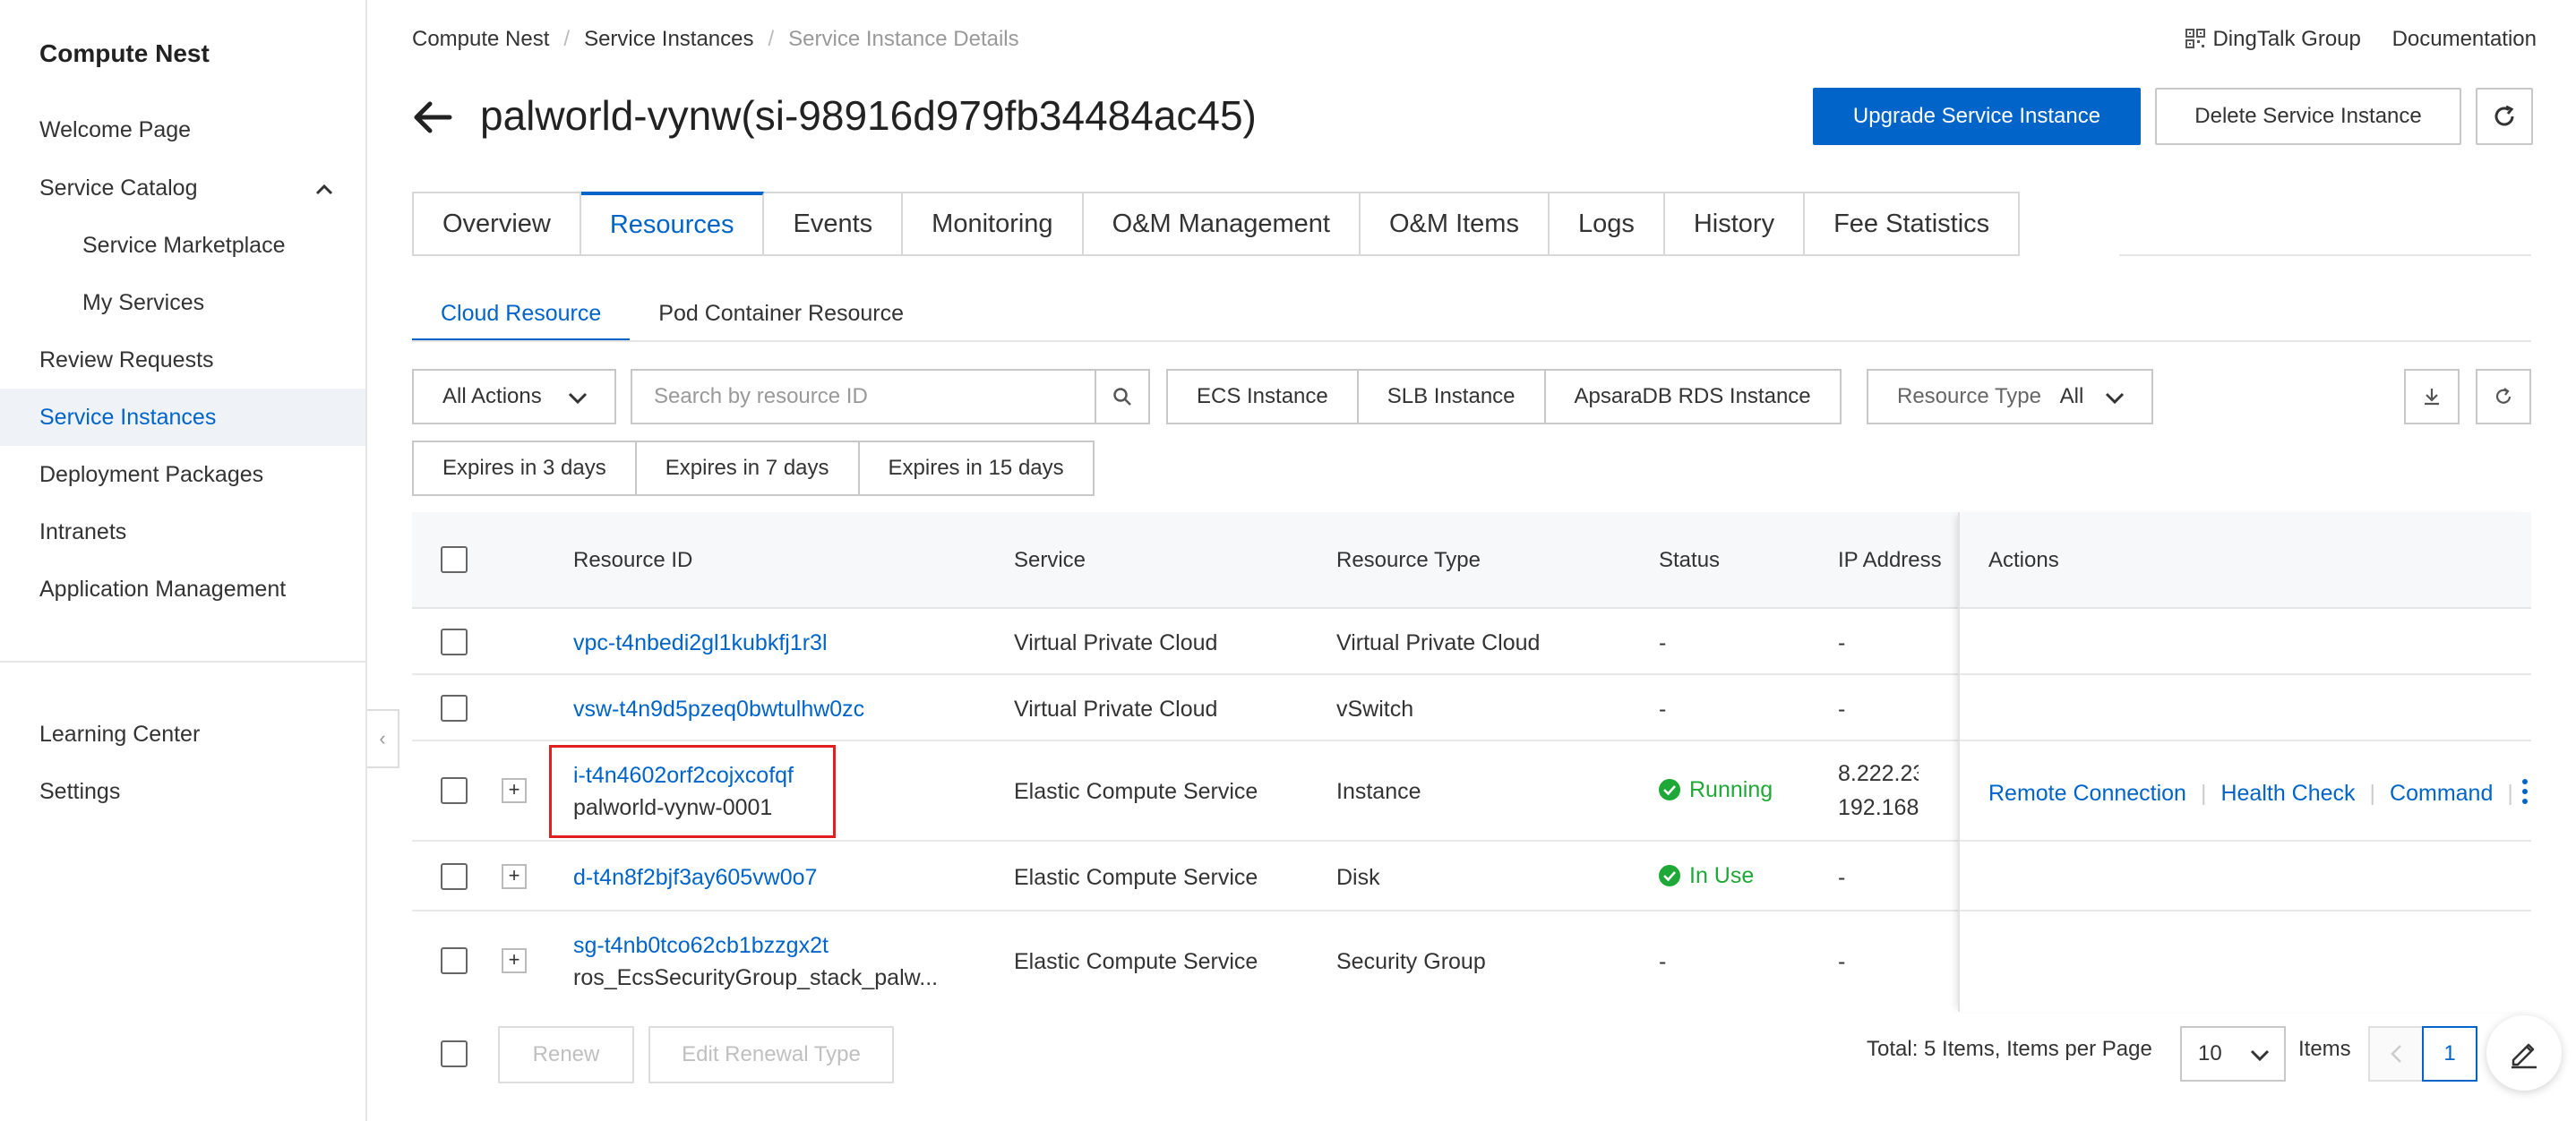  Describe the element at coordinates (1358, 877) in the screenshot. I see `resource-type-cell: Disk` at that location.